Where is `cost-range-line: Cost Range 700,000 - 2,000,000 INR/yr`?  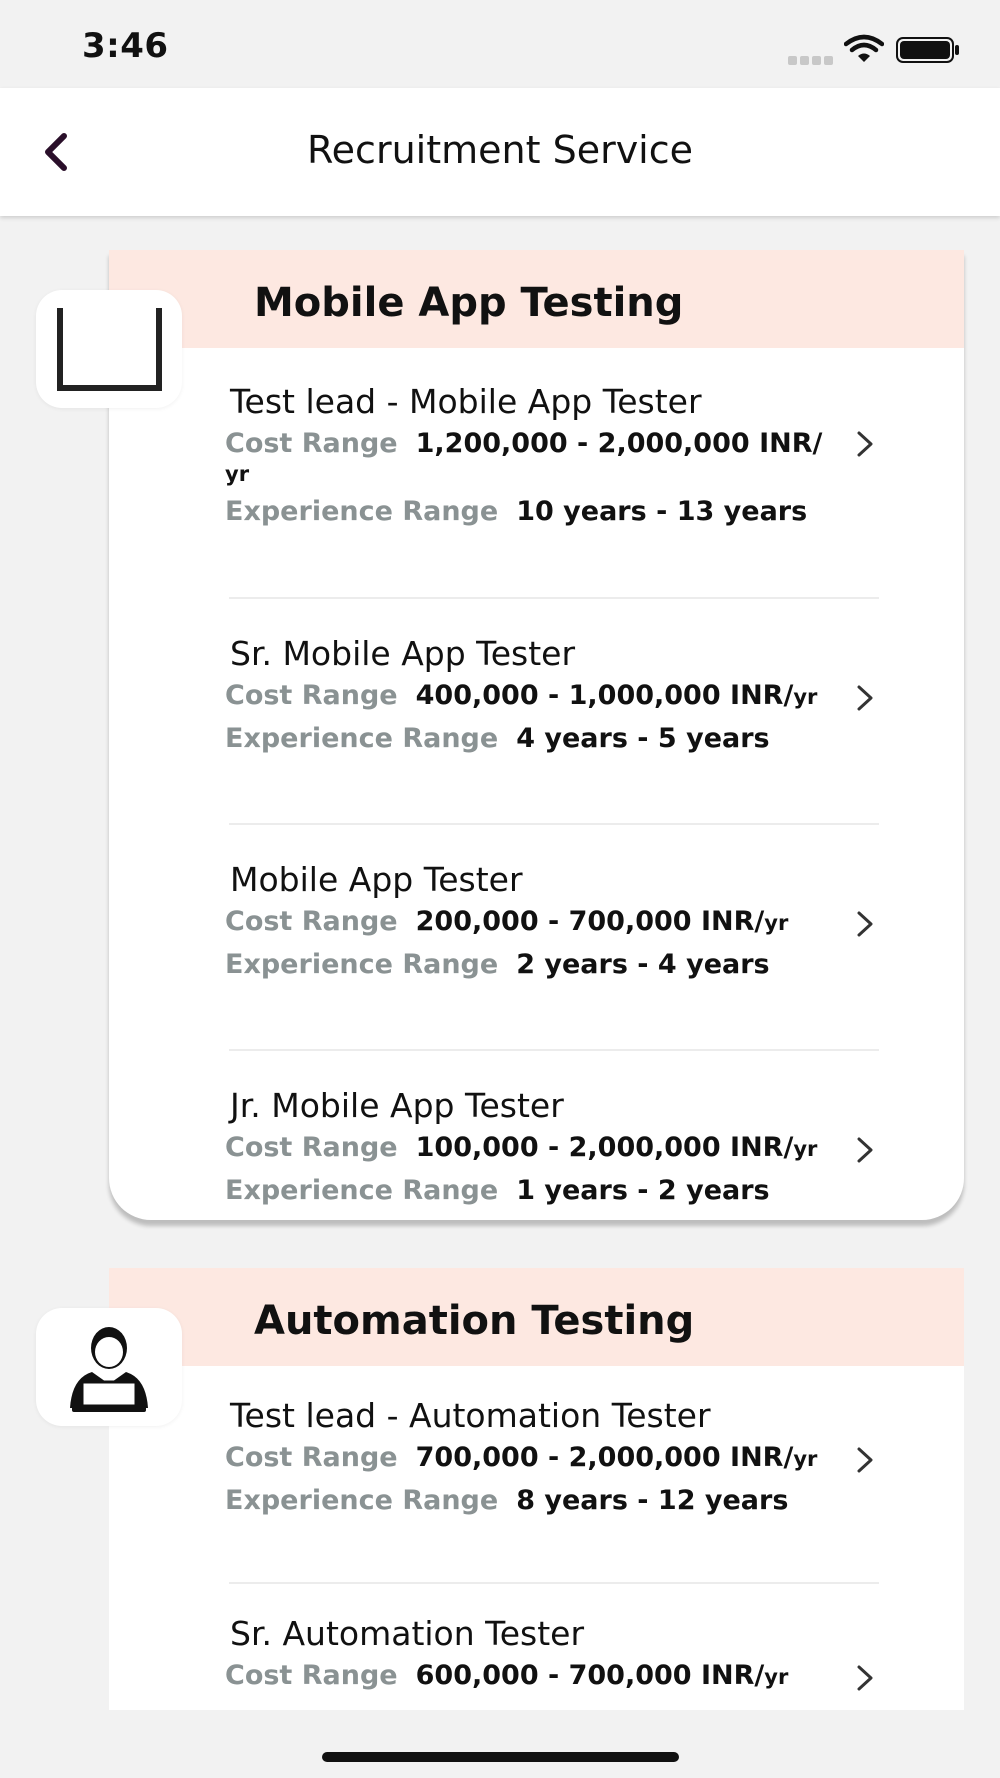 cost-range-line: Cost Range 700,000 - 2,000,000 INR/yr is located at coordinates (521, 1457).